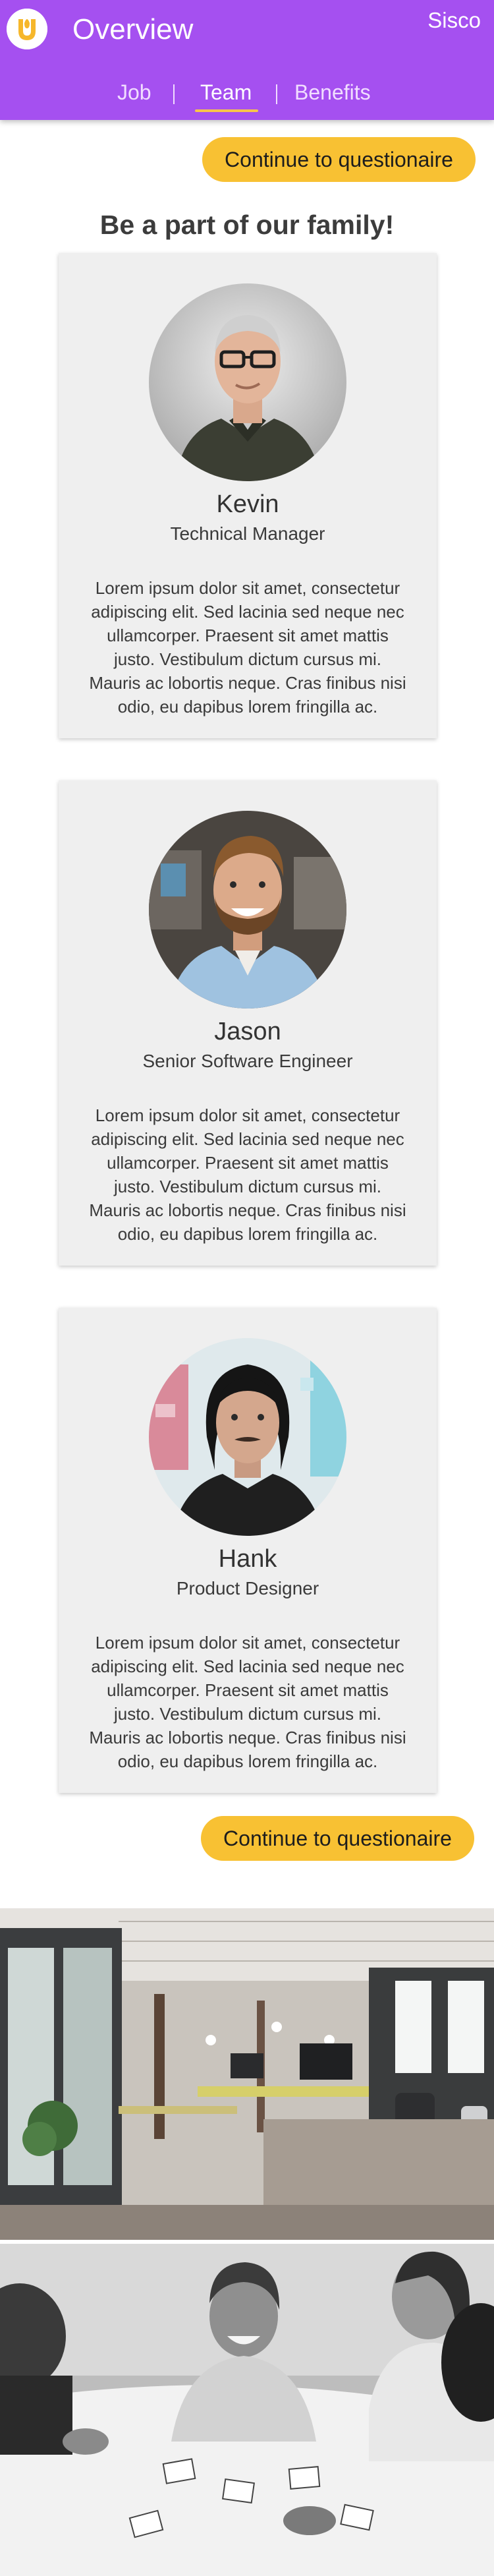 This screenshot has width=494, height=2576. Describe the element at coordinates (454, 20) in the screenshot. I see `company-name: Sisco` at that location.